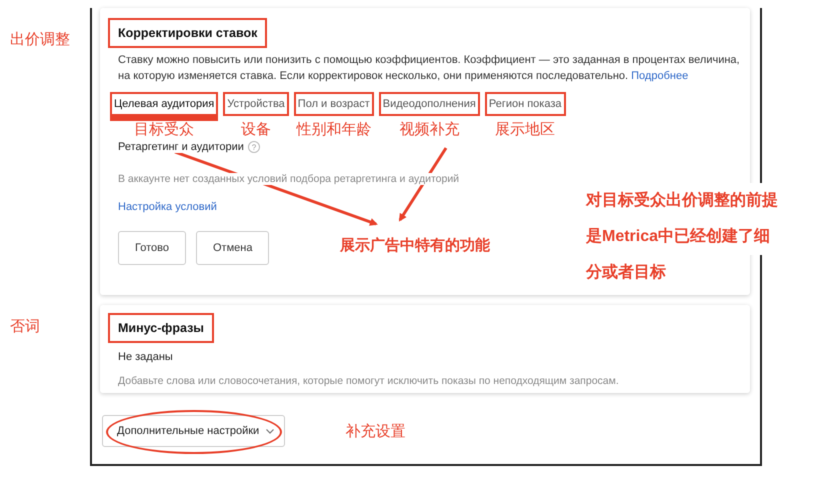 Image resolution: width=822 pixels, height=484 pixels. I want to click on hint-text: Добавьте слова или словосочетания, которые помогут исключить показы по неподходящим запросам., so click(368, 381).